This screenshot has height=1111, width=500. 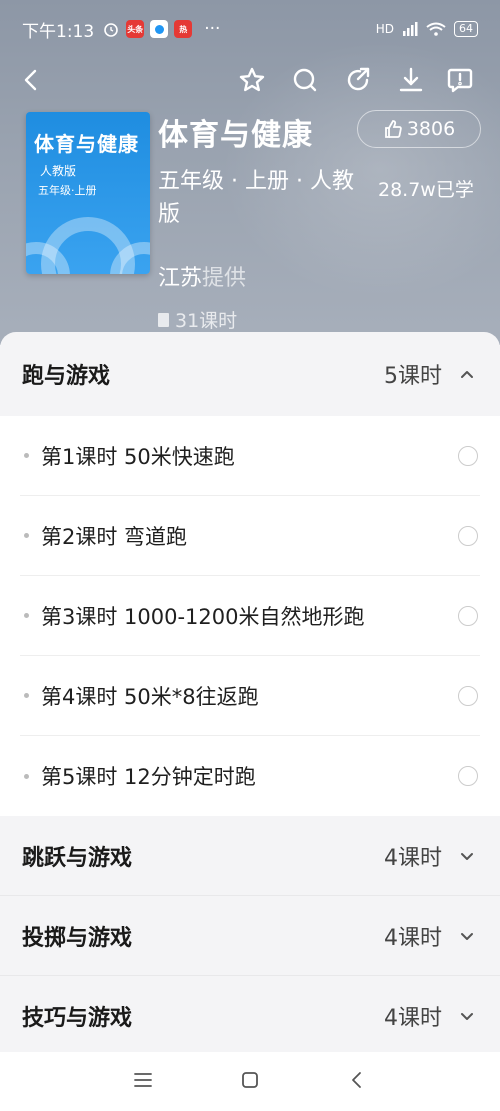 I want to click on home-square-icon, so click(x=250, y=1079).